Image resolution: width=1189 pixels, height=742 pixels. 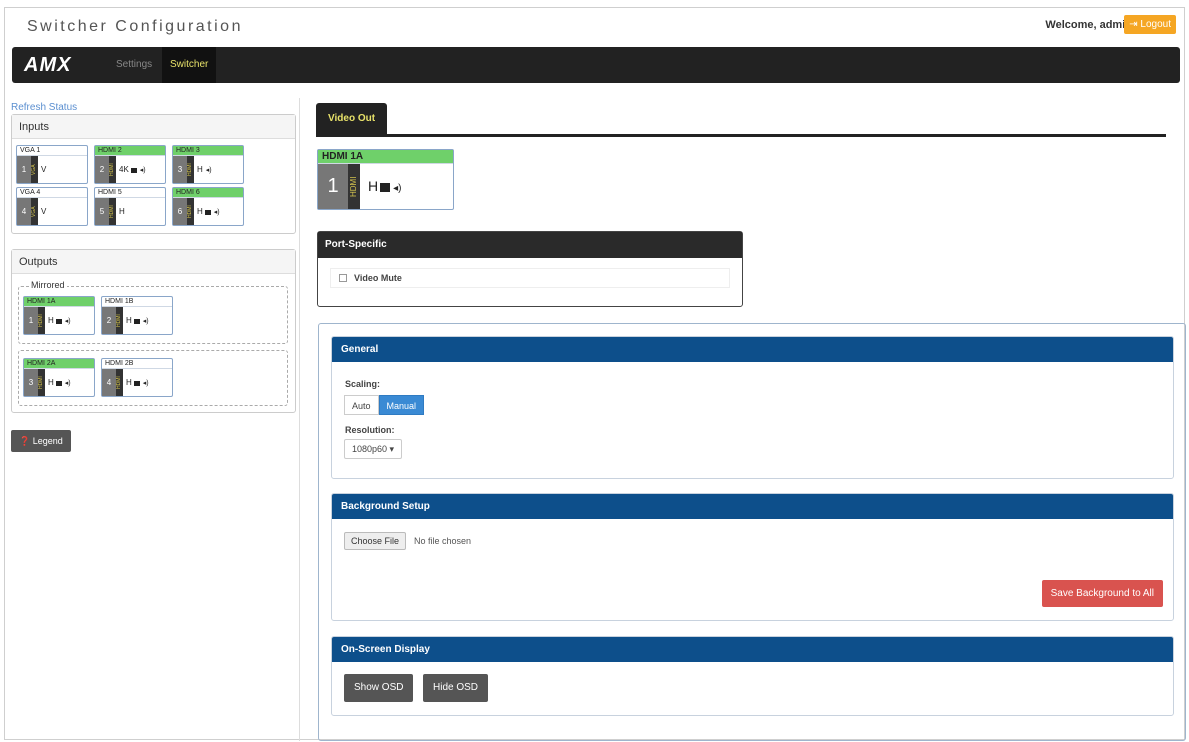 What do you see at coordinates (1155, 24) in the screenshot?
I see `logout-label: Logout` at bounding box center [1155, 24].